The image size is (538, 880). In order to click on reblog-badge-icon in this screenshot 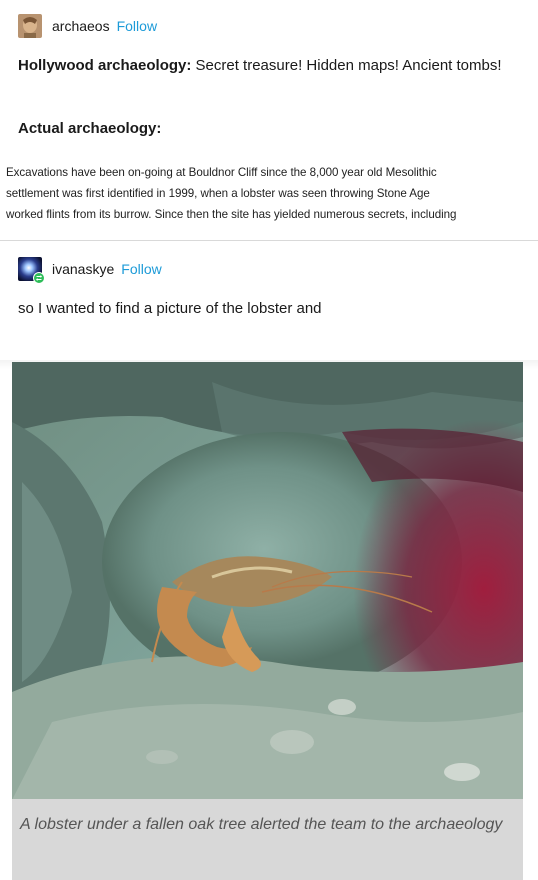, I will do `click(39, 278)`.